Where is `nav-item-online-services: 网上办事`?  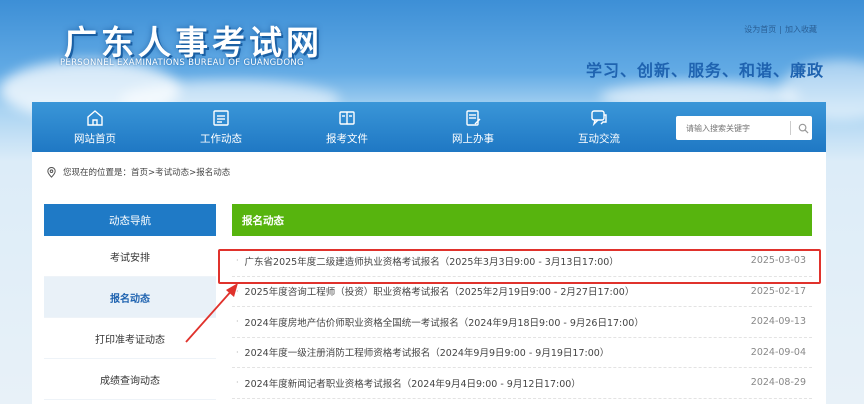
nav-item-online-services: 网上办事 is located at coordinates (473, 127).